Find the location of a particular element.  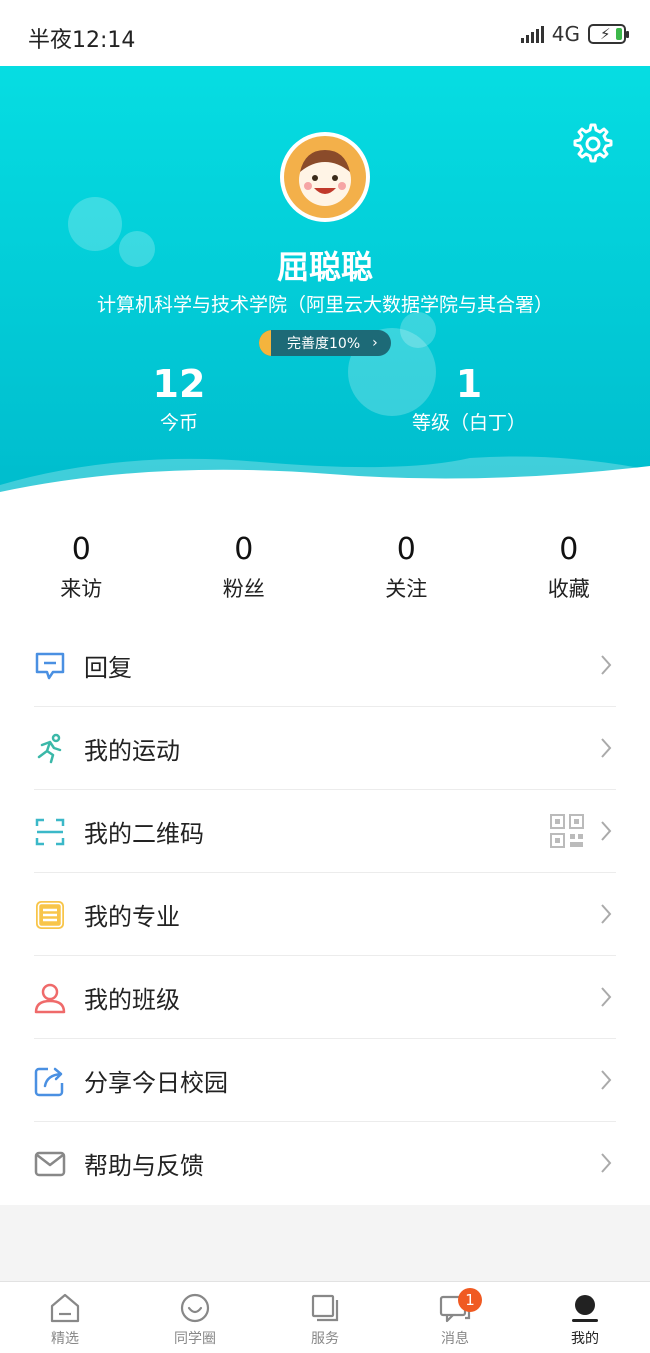

person-icon is located at coordinates (50, 998).